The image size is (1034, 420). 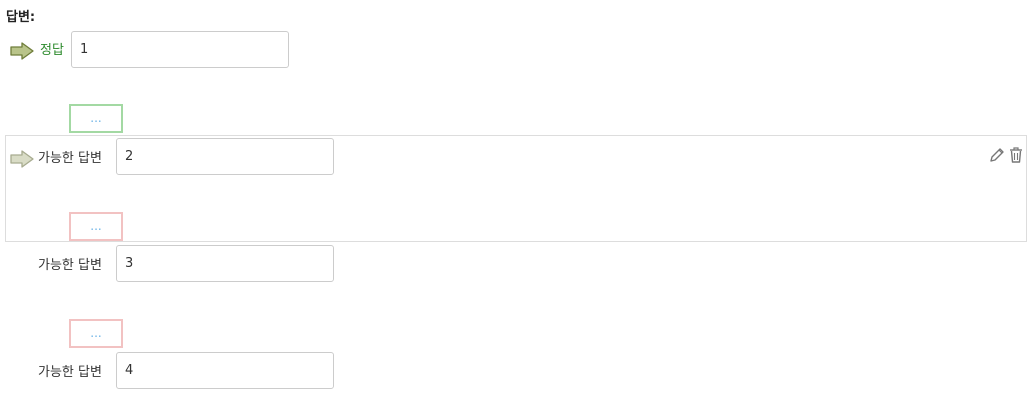 I want to click on trash-icon, so click(x=1016, y=155).